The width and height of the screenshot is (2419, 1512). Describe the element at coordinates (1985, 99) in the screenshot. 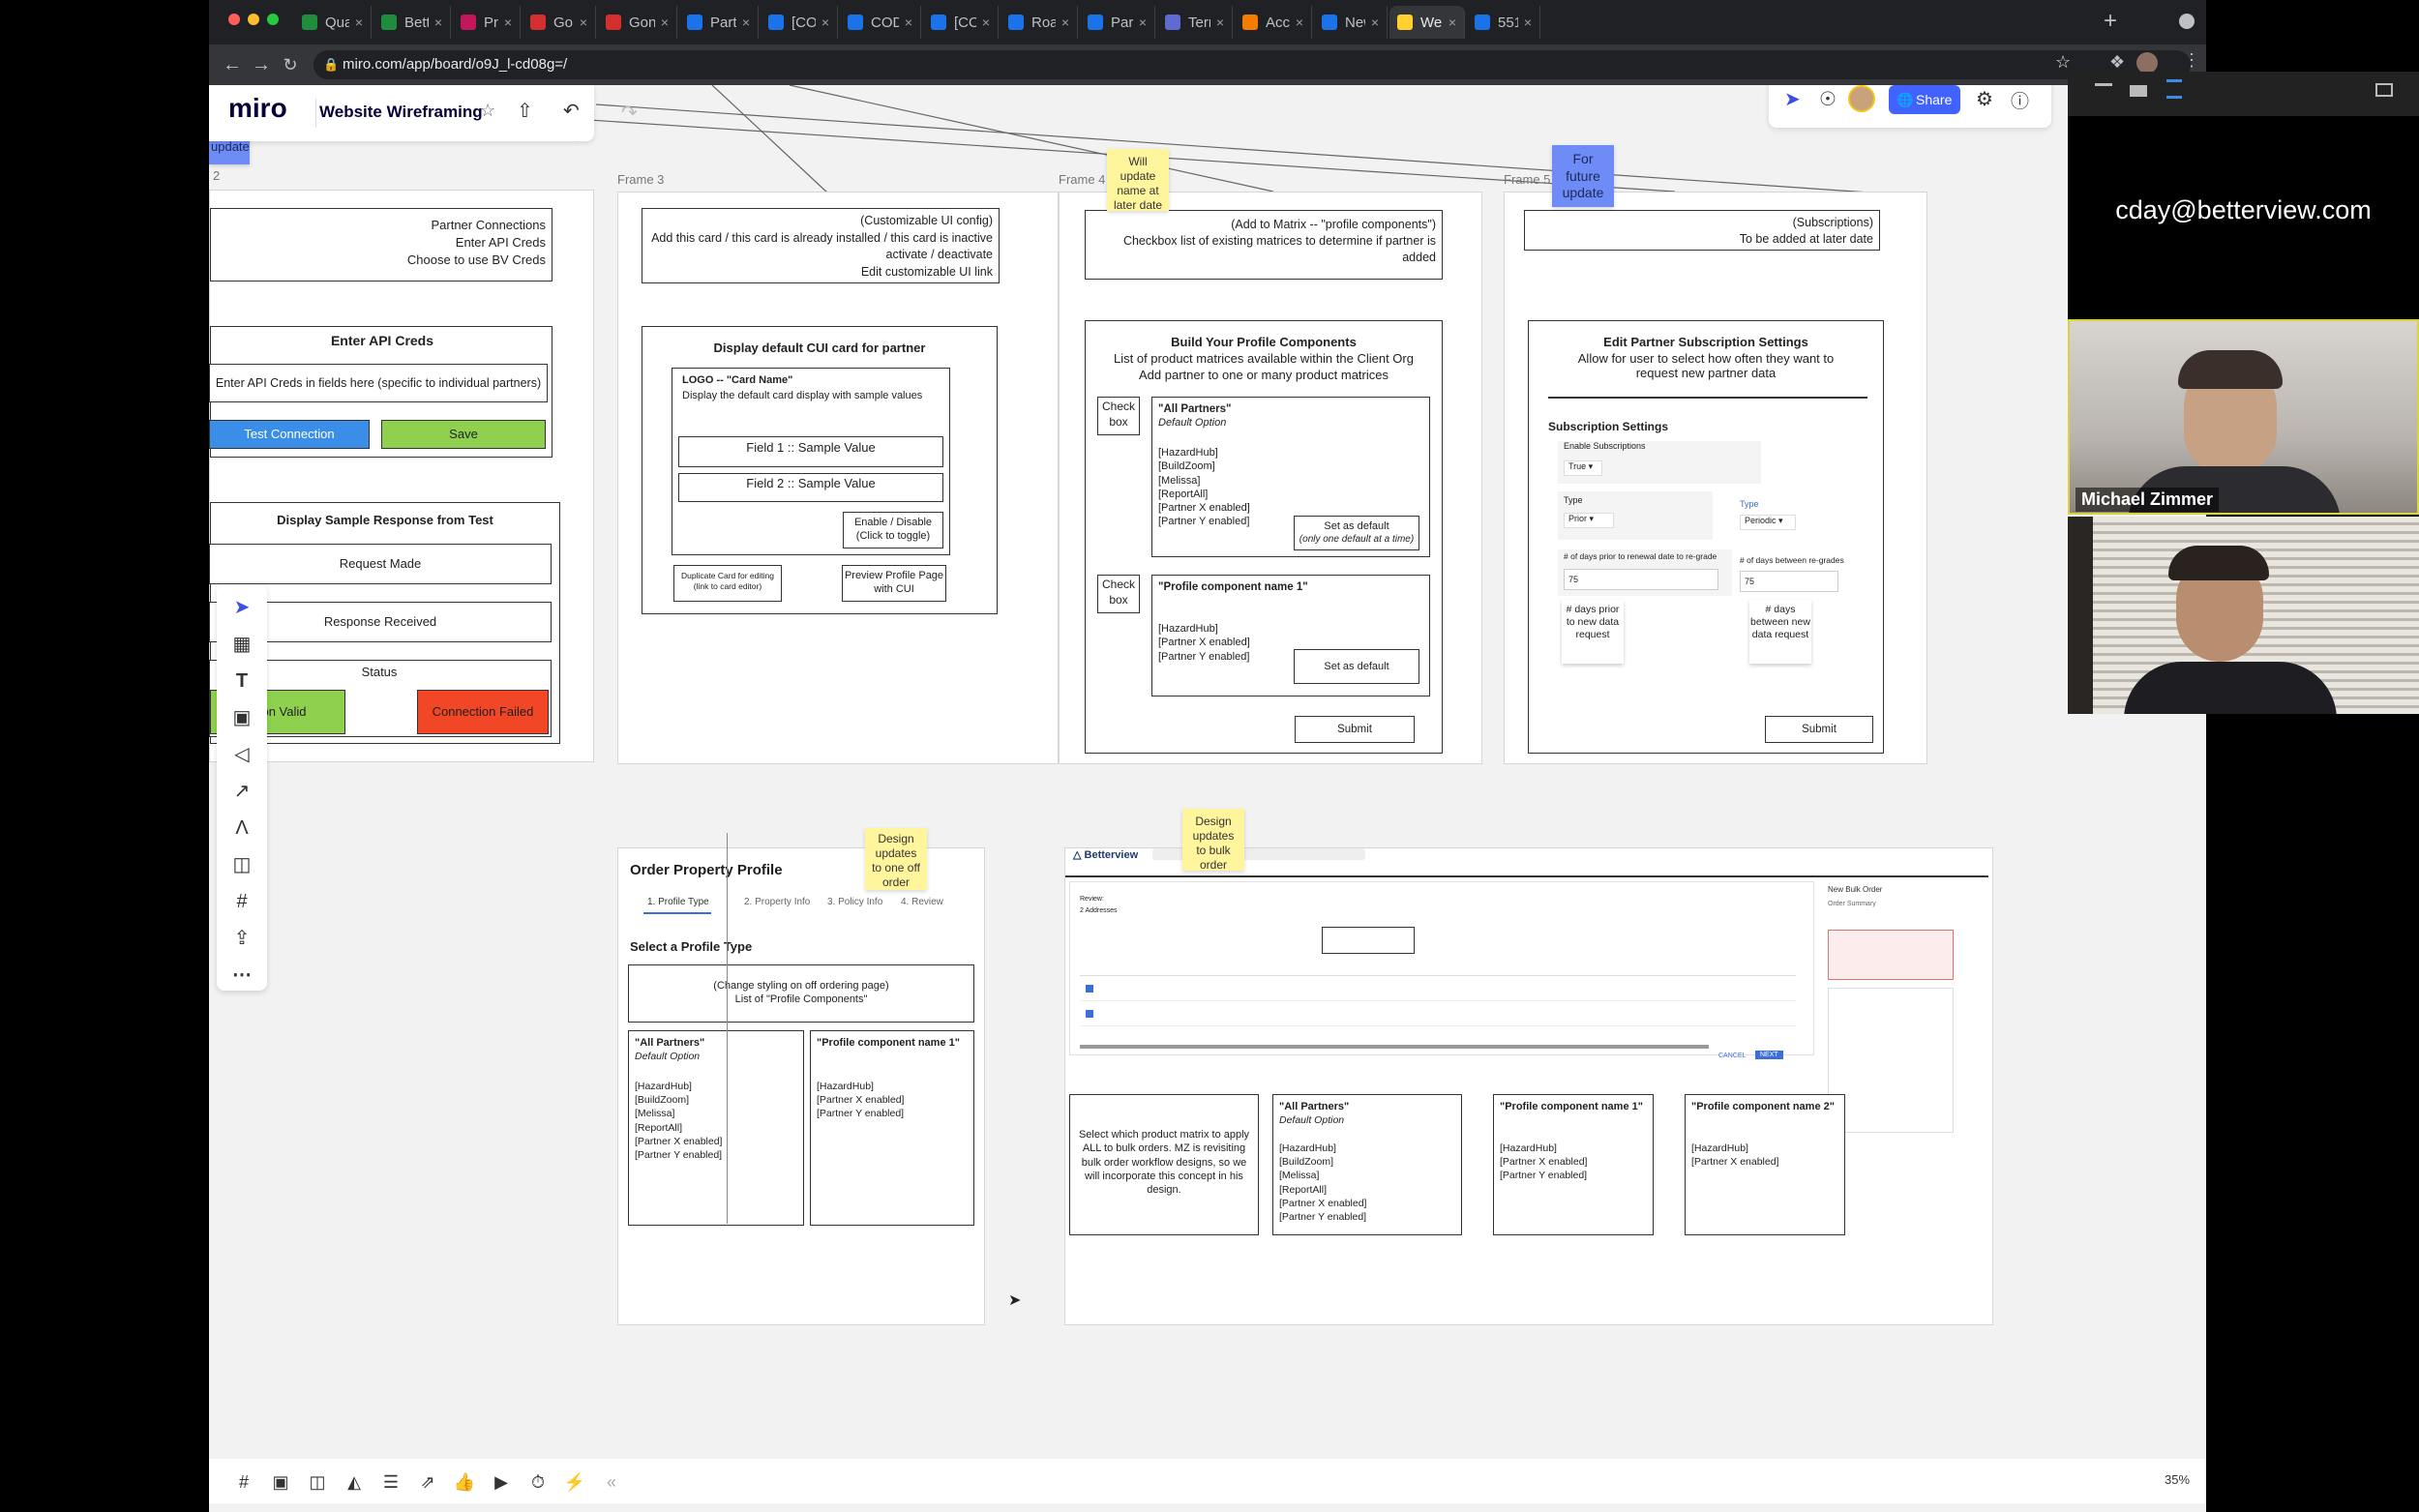

I see `settings-sliders-icon: ⚙` at that location.